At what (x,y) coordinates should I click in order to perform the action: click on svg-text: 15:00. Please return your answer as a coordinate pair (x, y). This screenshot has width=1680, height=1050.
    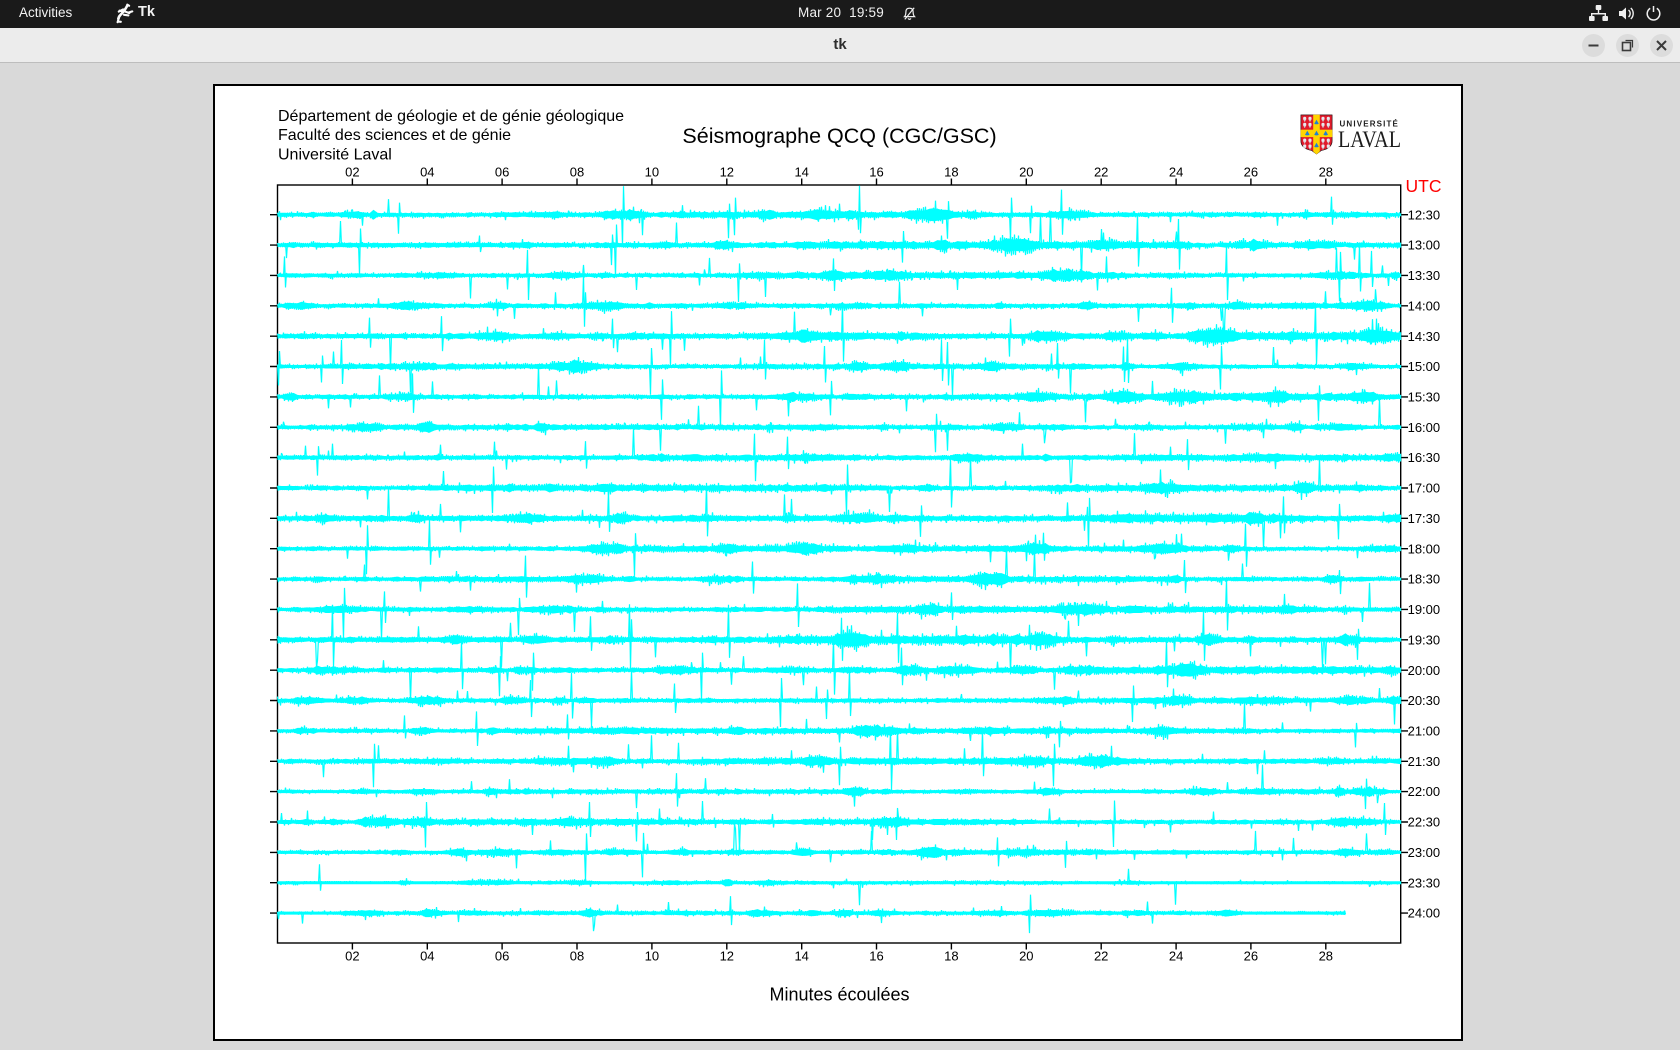
    Looking at the image, I should click on (1424, 366).